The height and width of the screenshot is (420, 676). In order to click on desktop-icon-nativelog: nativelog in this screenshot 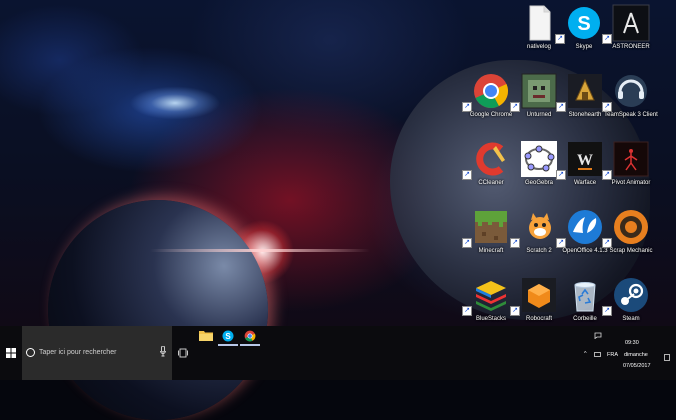, I will do `click(539, 32)`.